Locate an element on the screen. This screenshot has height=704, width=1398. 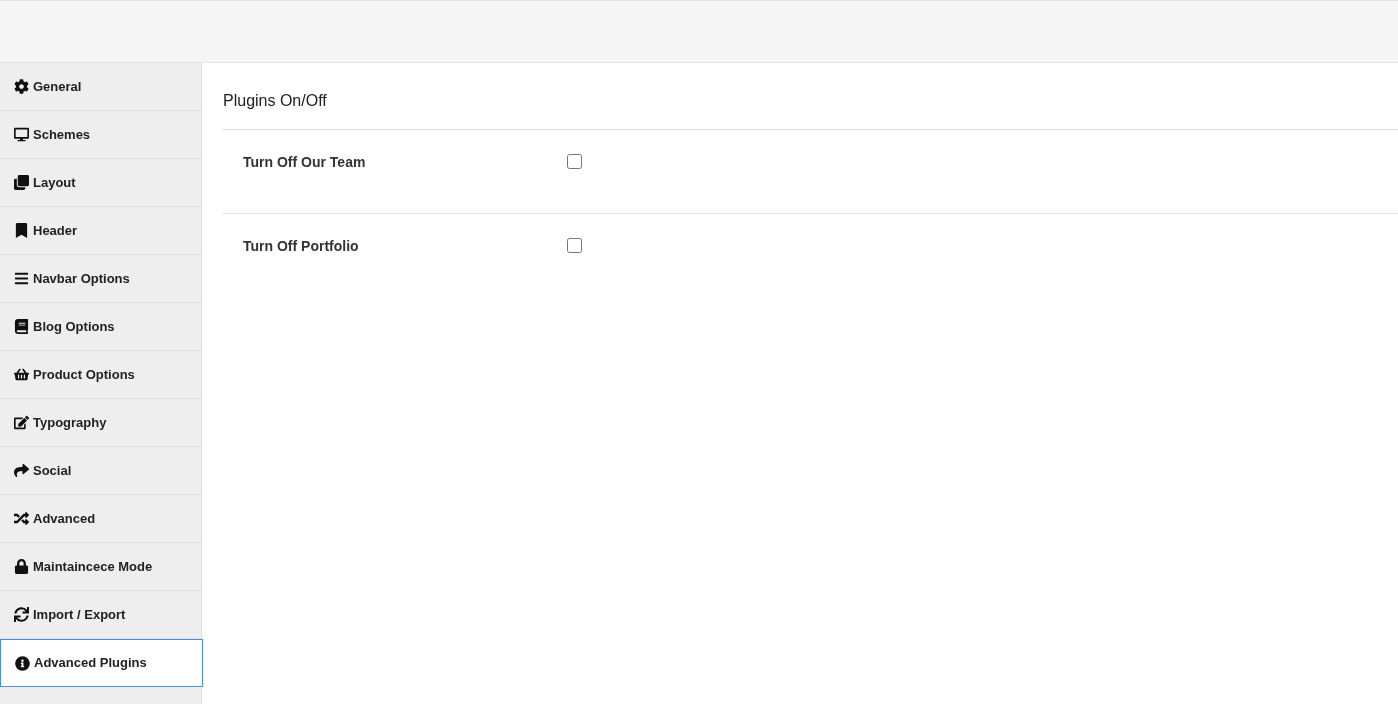
option-label: Turn Off Portfolio is located at coordinates (301, 246).